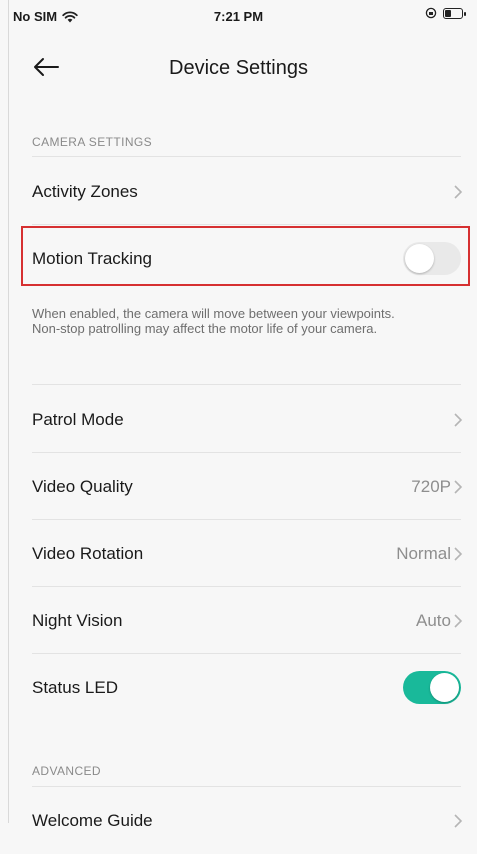 This screenshot has width=477, height=854. I want to click on video-rotation-row: Video Rotation Normal, so click(247, 553).